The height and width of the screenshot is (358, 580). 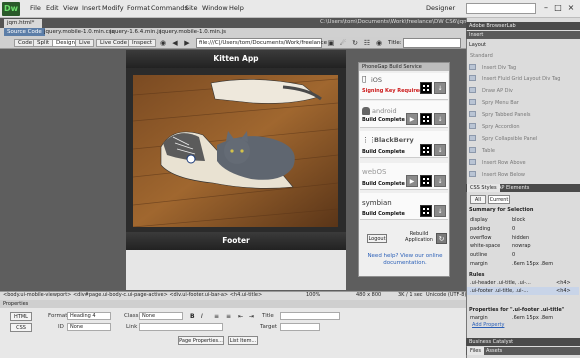 What do you see at coordinates (488, 325) in the screenshot?
I see `add-property-link: Add Property` at bounding box center [488, 325].